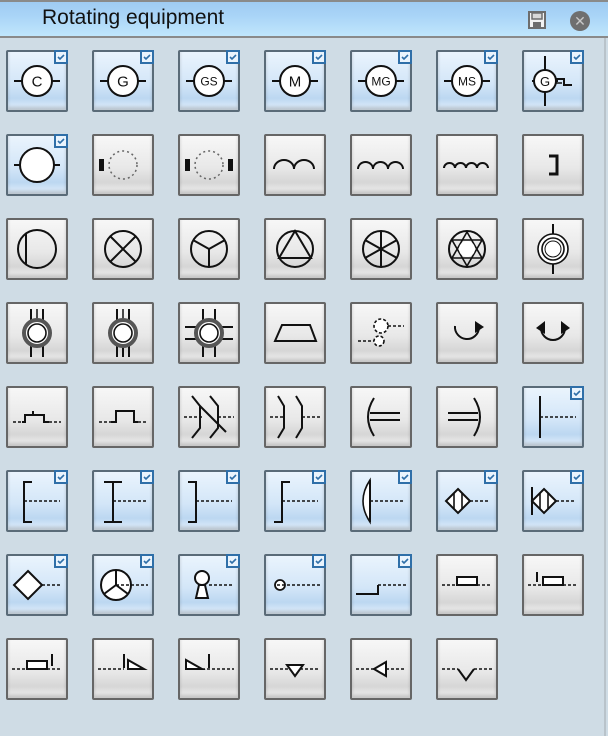  I want to click on shape-tile-step-down-line, so click(381, 585).